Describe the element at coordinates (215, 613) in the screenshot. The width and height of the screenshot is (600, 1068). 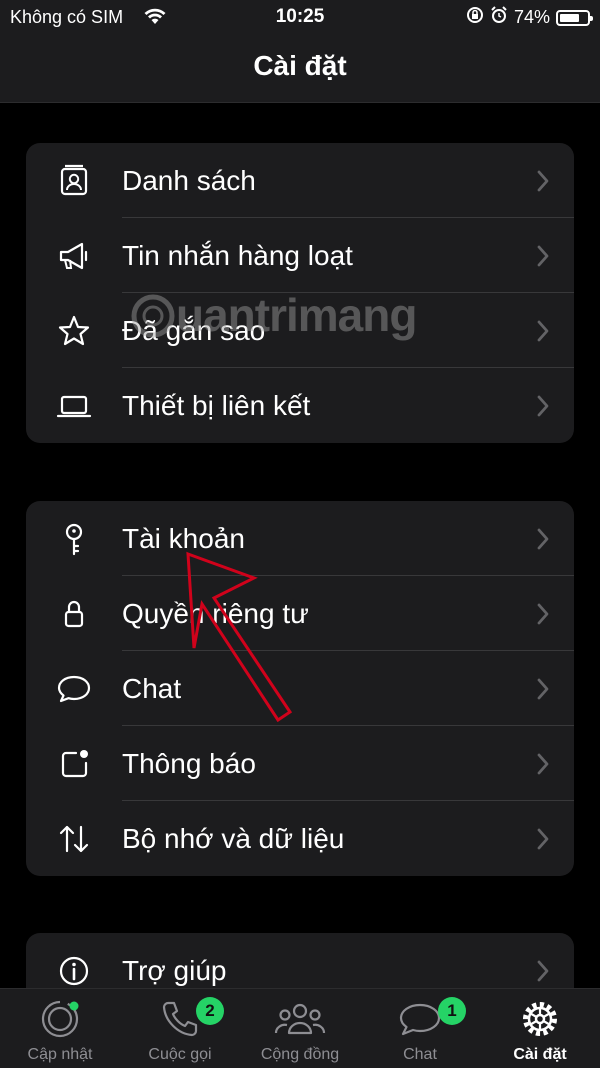
I see `settings-row-label: Quyền riêng tư` at that location.